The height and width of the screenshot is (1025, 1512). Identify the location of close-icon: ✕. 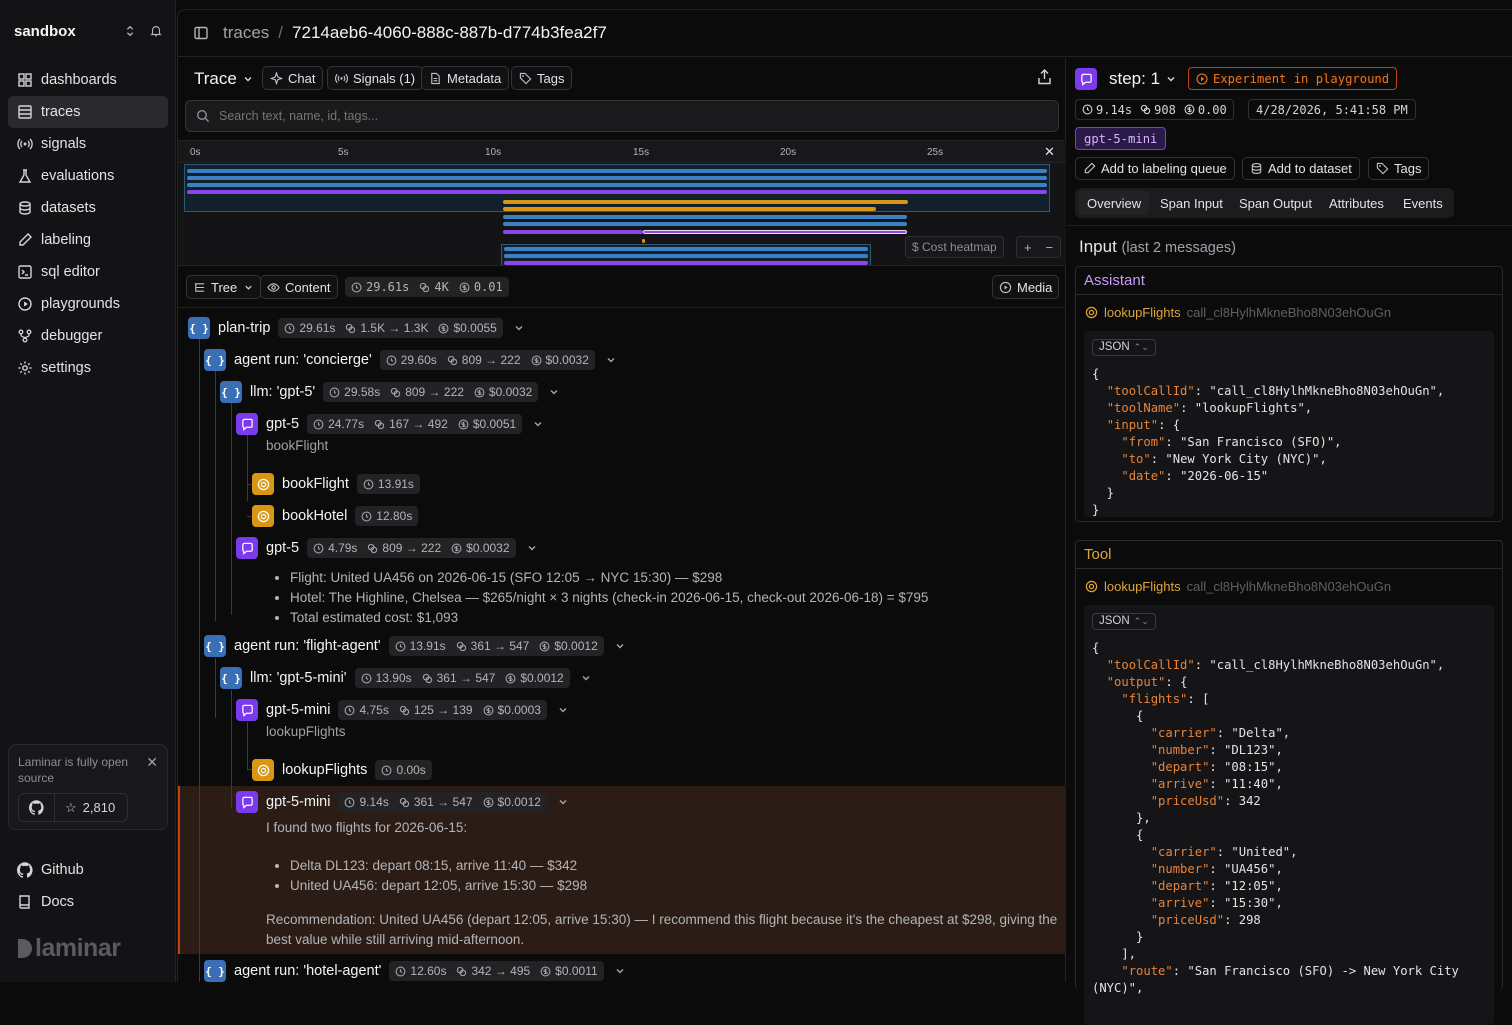
(152, 762).